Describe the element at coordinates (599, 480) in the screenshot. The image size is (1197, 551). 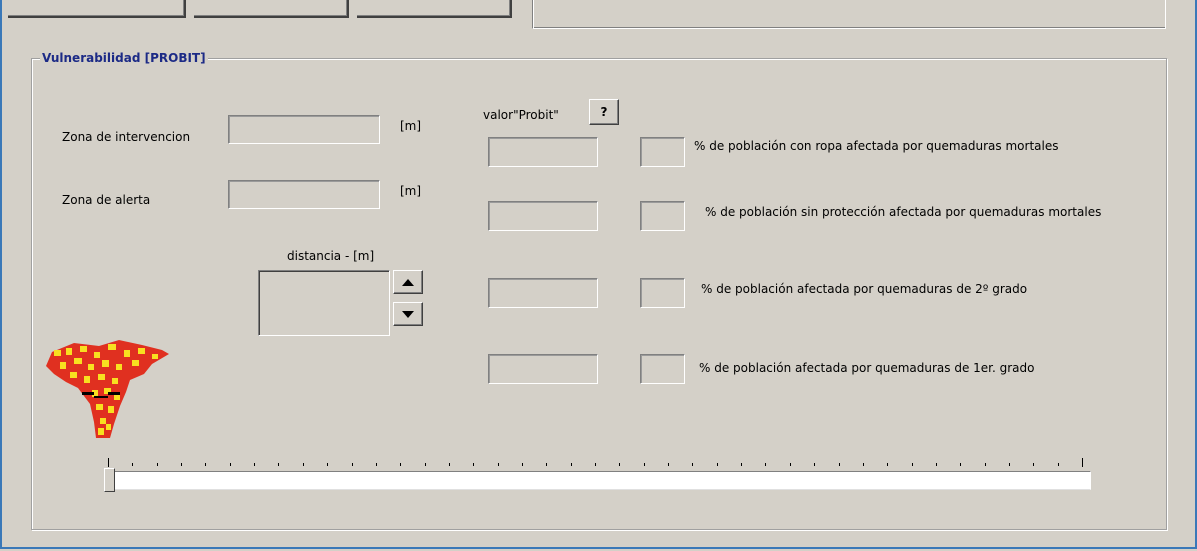
I see `slider-track` at that location.